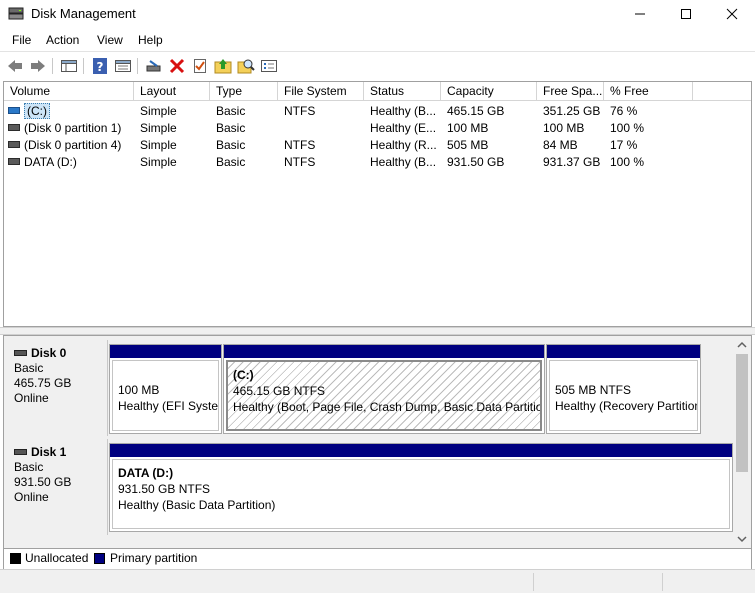 Image resolution: width=755 pixels, height=593 pixels. Describe the element at coordinates (154, 558) in the screenshot. I see `legend-label-primary-partition: Primary partition` at that location.